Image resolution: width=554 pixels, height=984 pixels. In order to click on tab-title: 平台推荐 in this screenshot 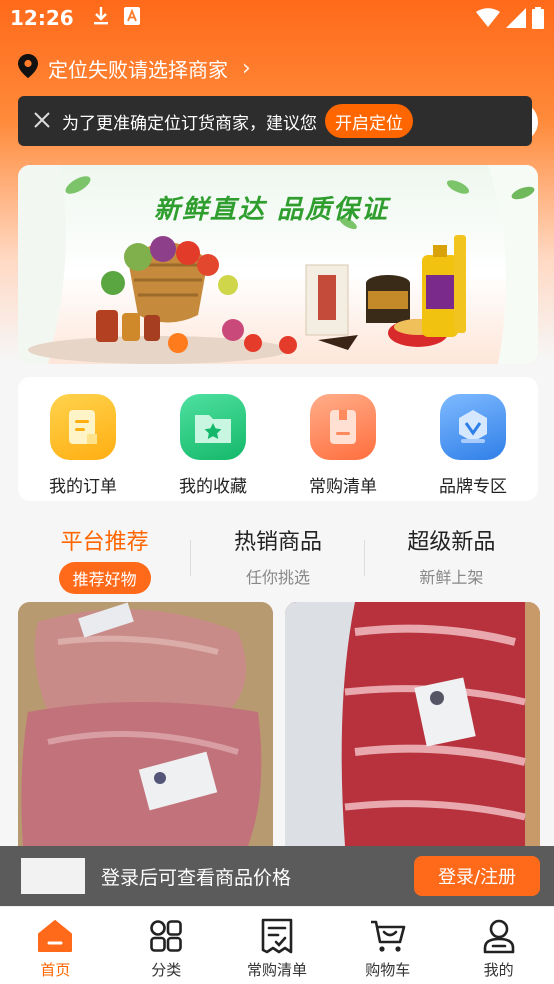, I will do `click(104, 542)`.